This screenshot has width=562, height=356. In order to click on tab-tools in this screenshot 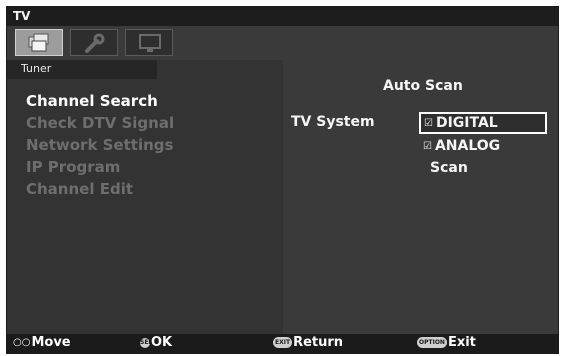, I will do `click(94, 42)`.